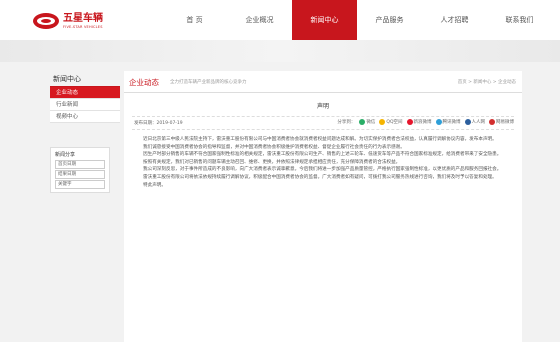  I want to click on end-date-input: 结果日期, so click(80, 174).